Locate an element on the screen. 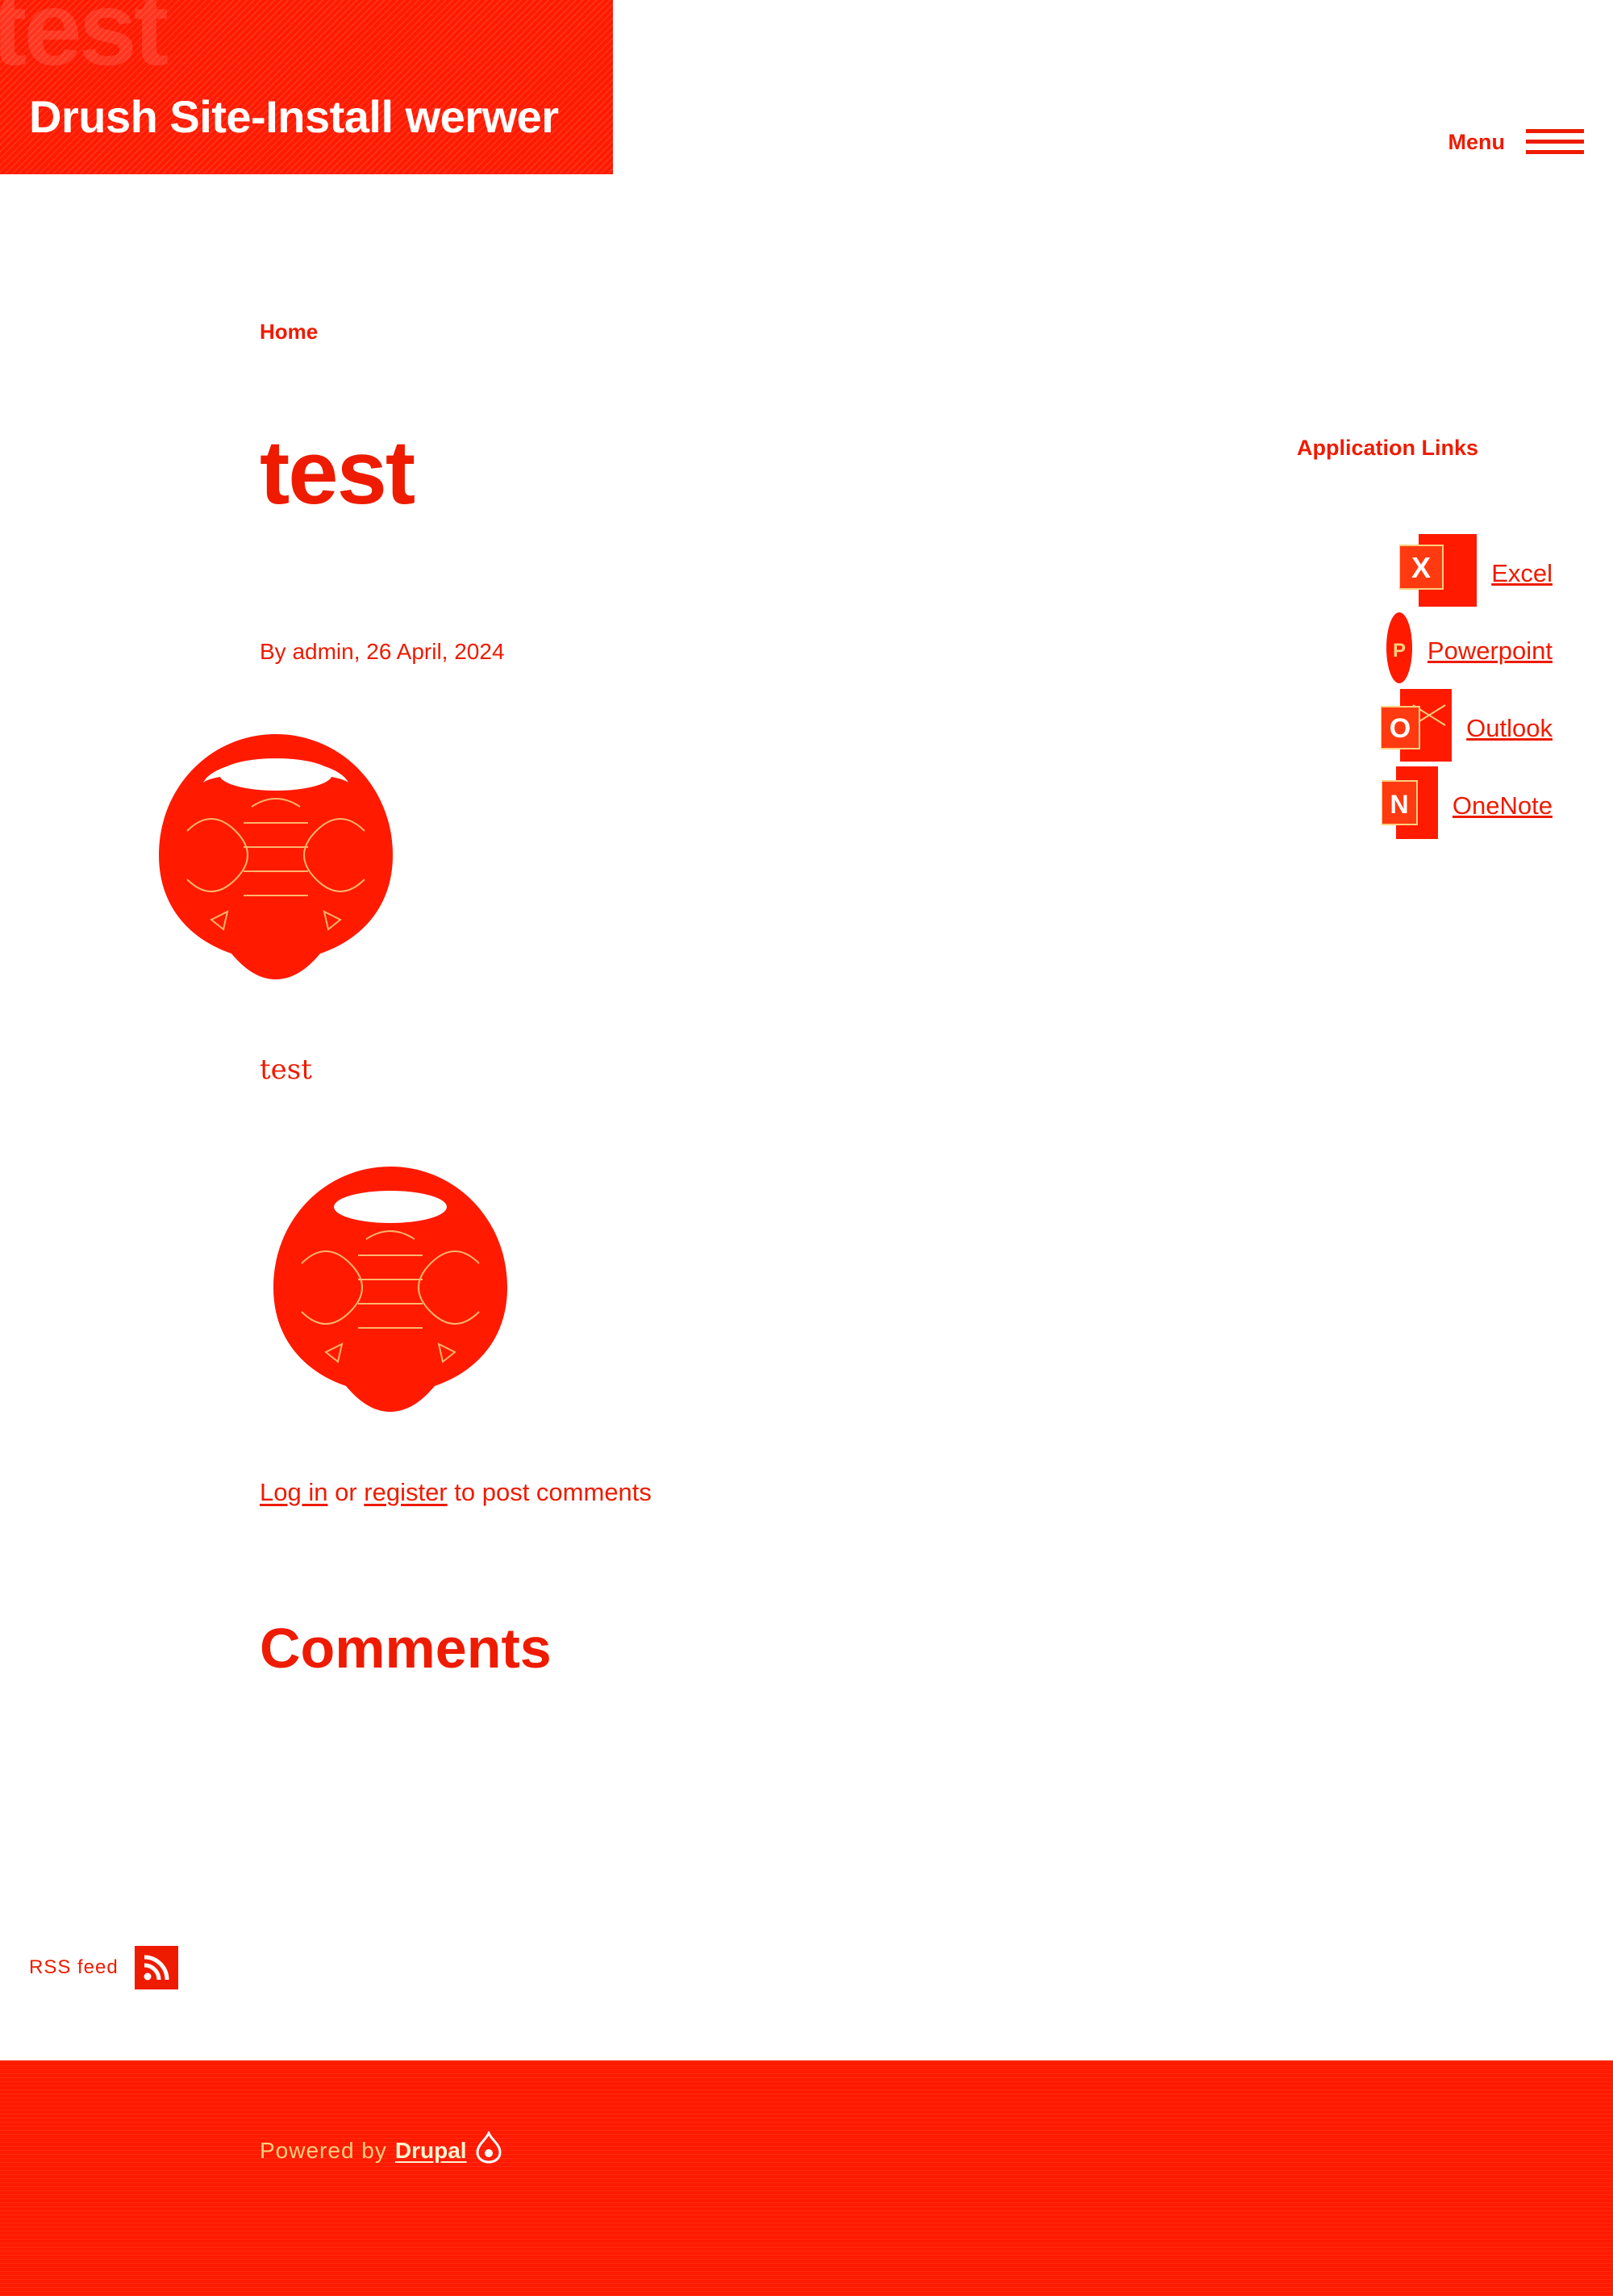 The height and width of the screenshot is (2296, 1613). article-body-image-daruma is located at coordinates (390, 1289).